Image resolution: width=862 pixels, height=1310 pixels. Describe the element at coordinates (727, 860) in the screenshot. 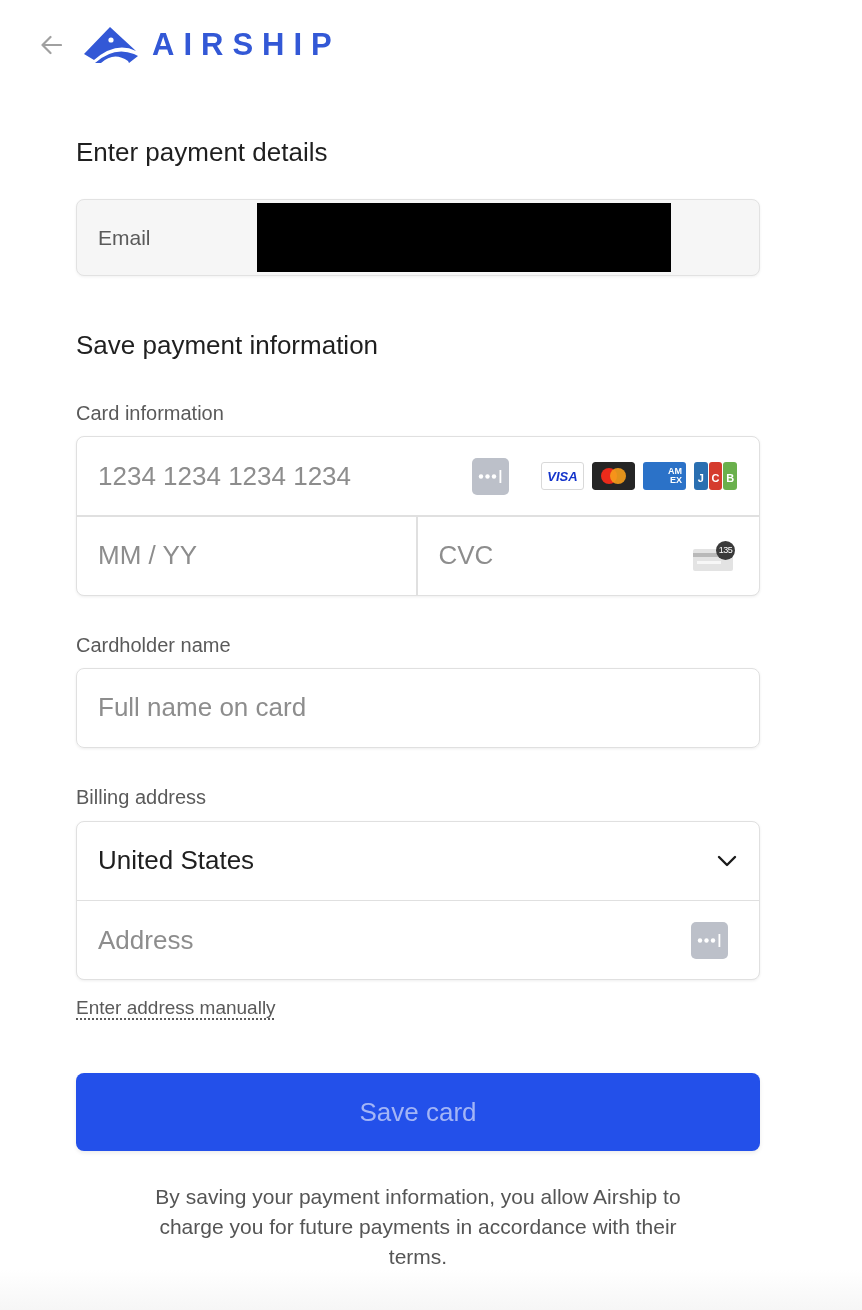

I see `chevron-down-icon` at that location.